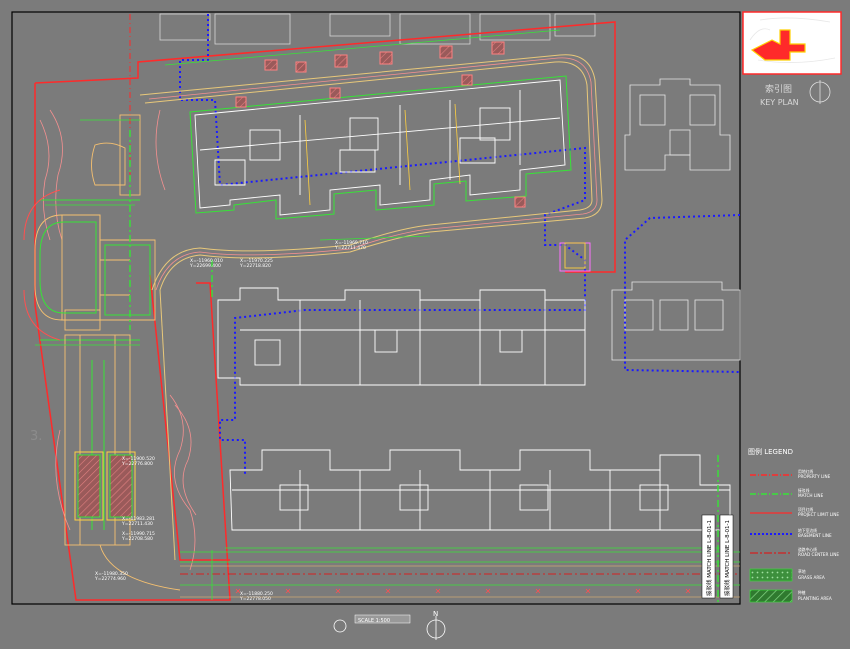 This screenshot has width=850, height=649. Describe the element at coordinates (779, 102) in the screenshot. I see `key-plan-title-en: KEY PLAN` at that location.